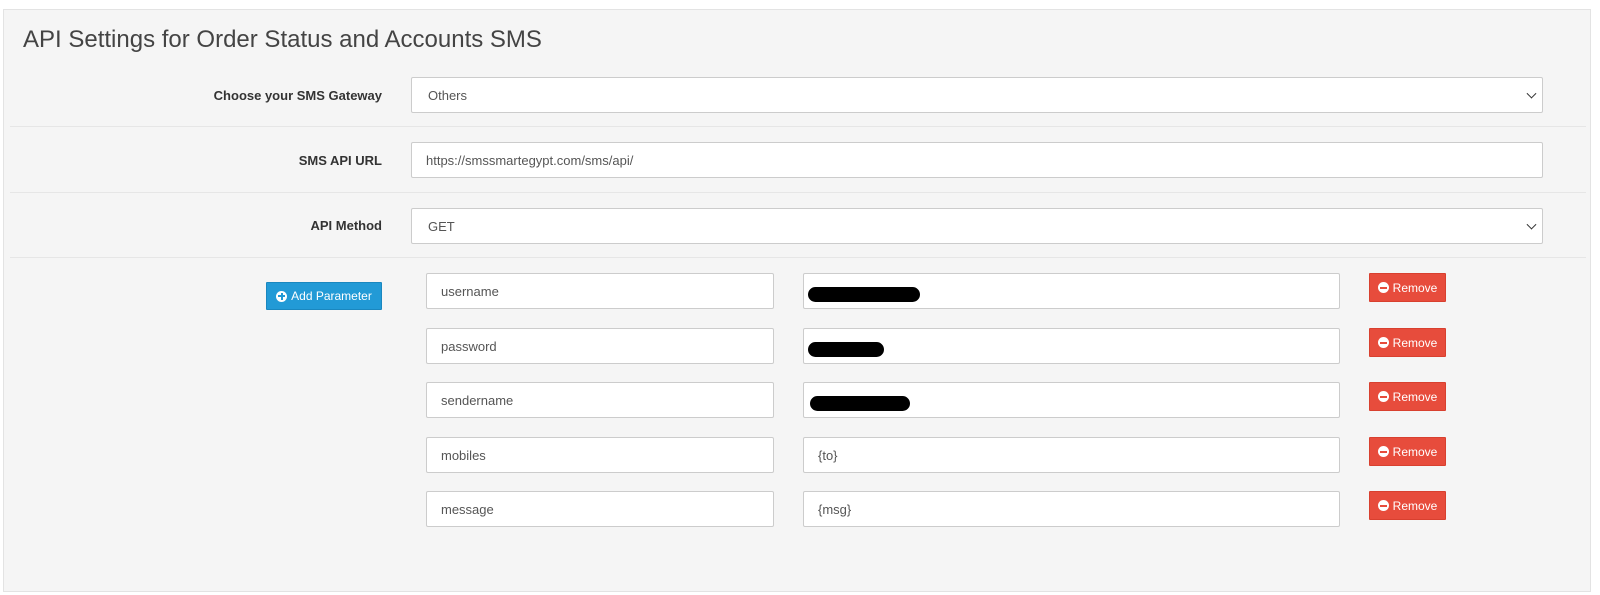  What do you see at coordinates (600, 400) in the screenshot?
I see `param-key-input: sendername` at bounding box center [600, 400].